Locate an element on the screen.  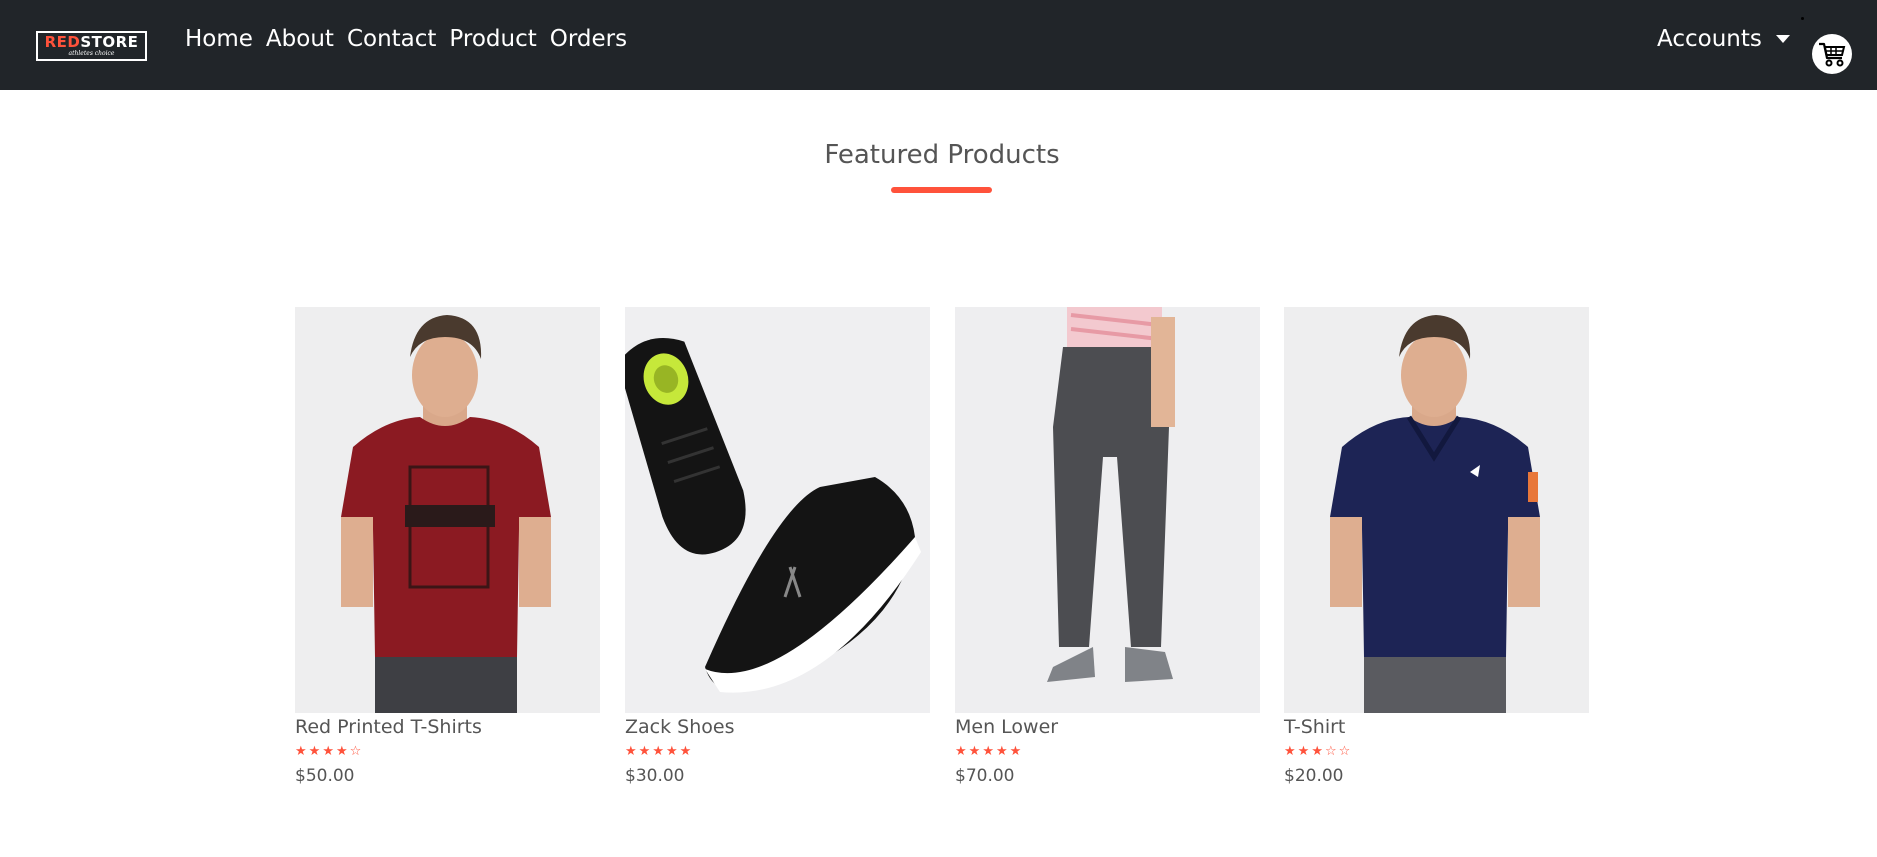
accounts-dropdown: Accounts is located at coordinates (1723, 39).